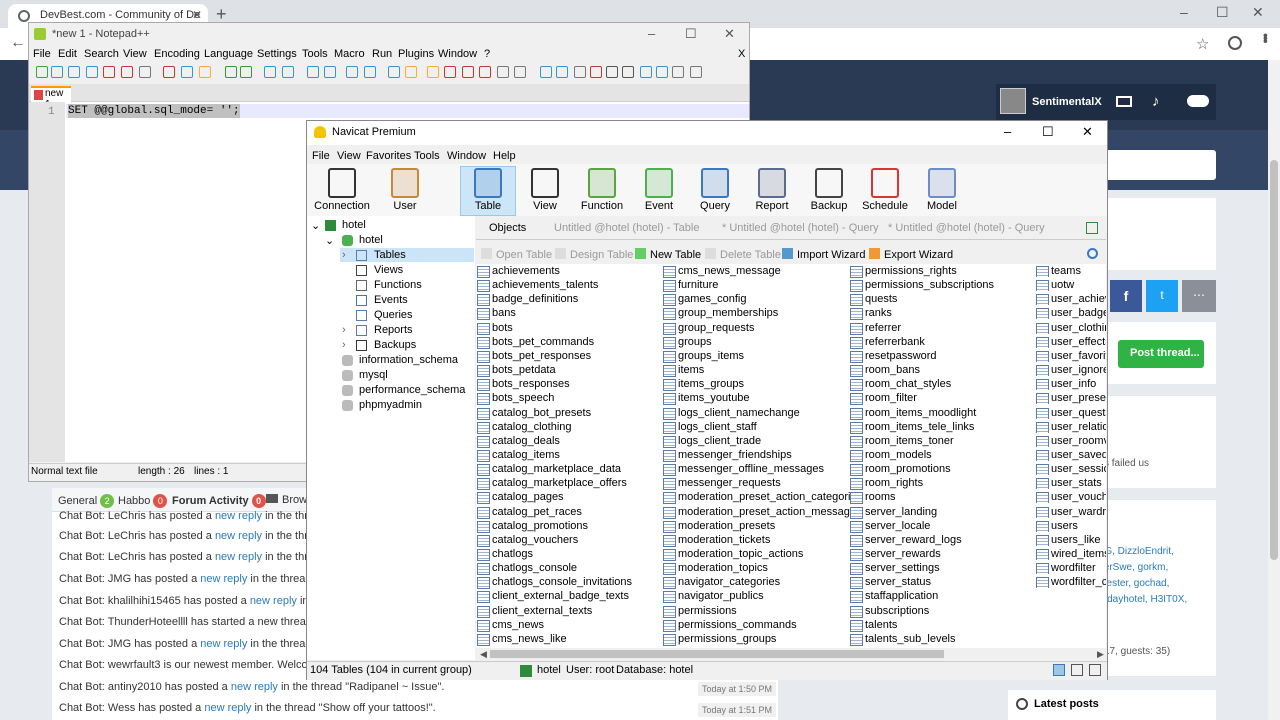  Describe the element at coordinates (903, 271) in the screenshot. I see `table-item: permissions_rights` at that location.